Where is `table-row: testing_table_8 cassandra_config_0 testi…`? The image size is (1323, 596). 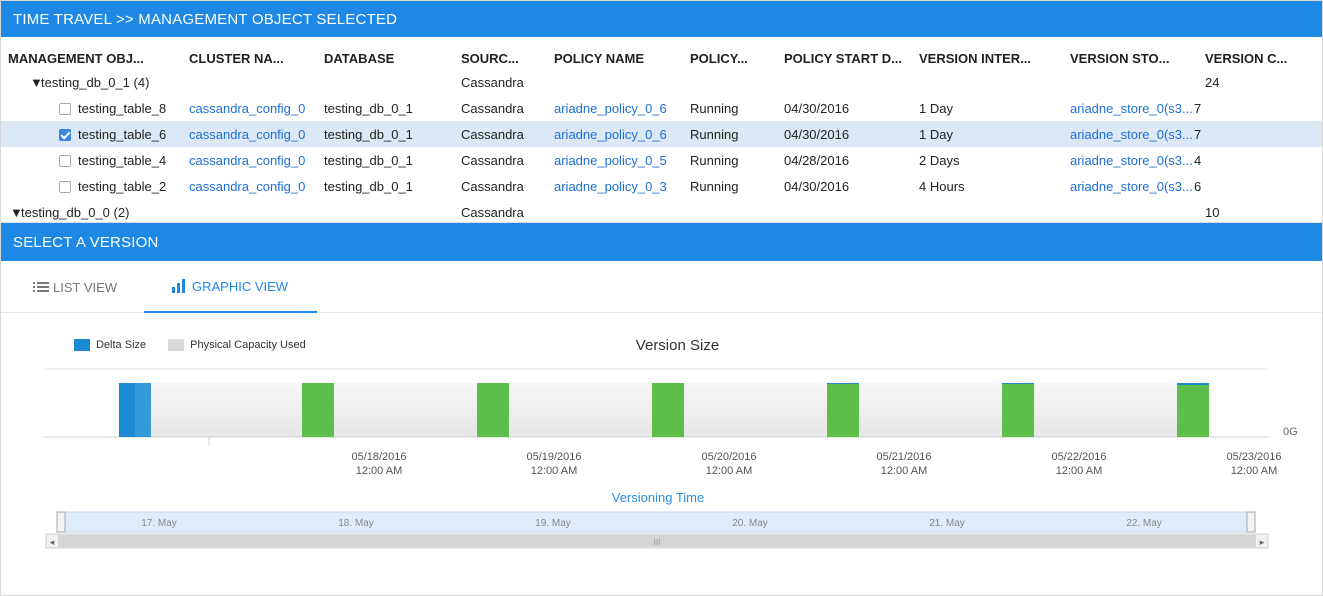
table-row: testing_table_8 cassandra_config_0 testi… is located at coordinates (661, 108).